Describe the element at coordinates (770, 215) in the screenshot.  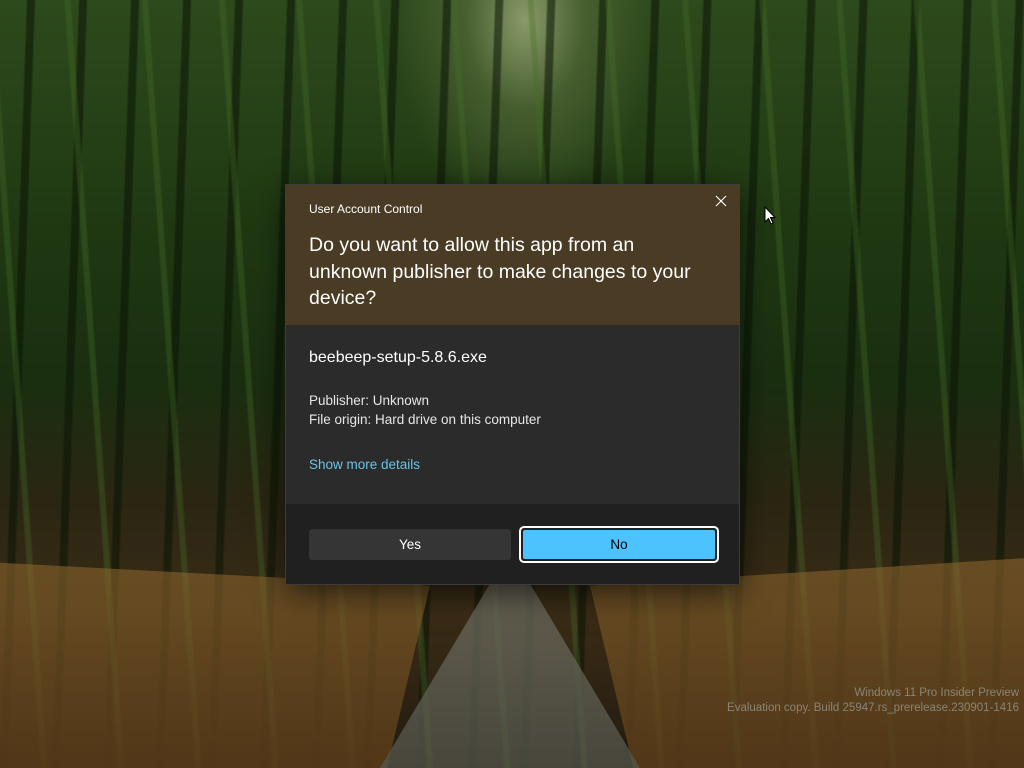
I see `mouse-pointer-icon` at that location.